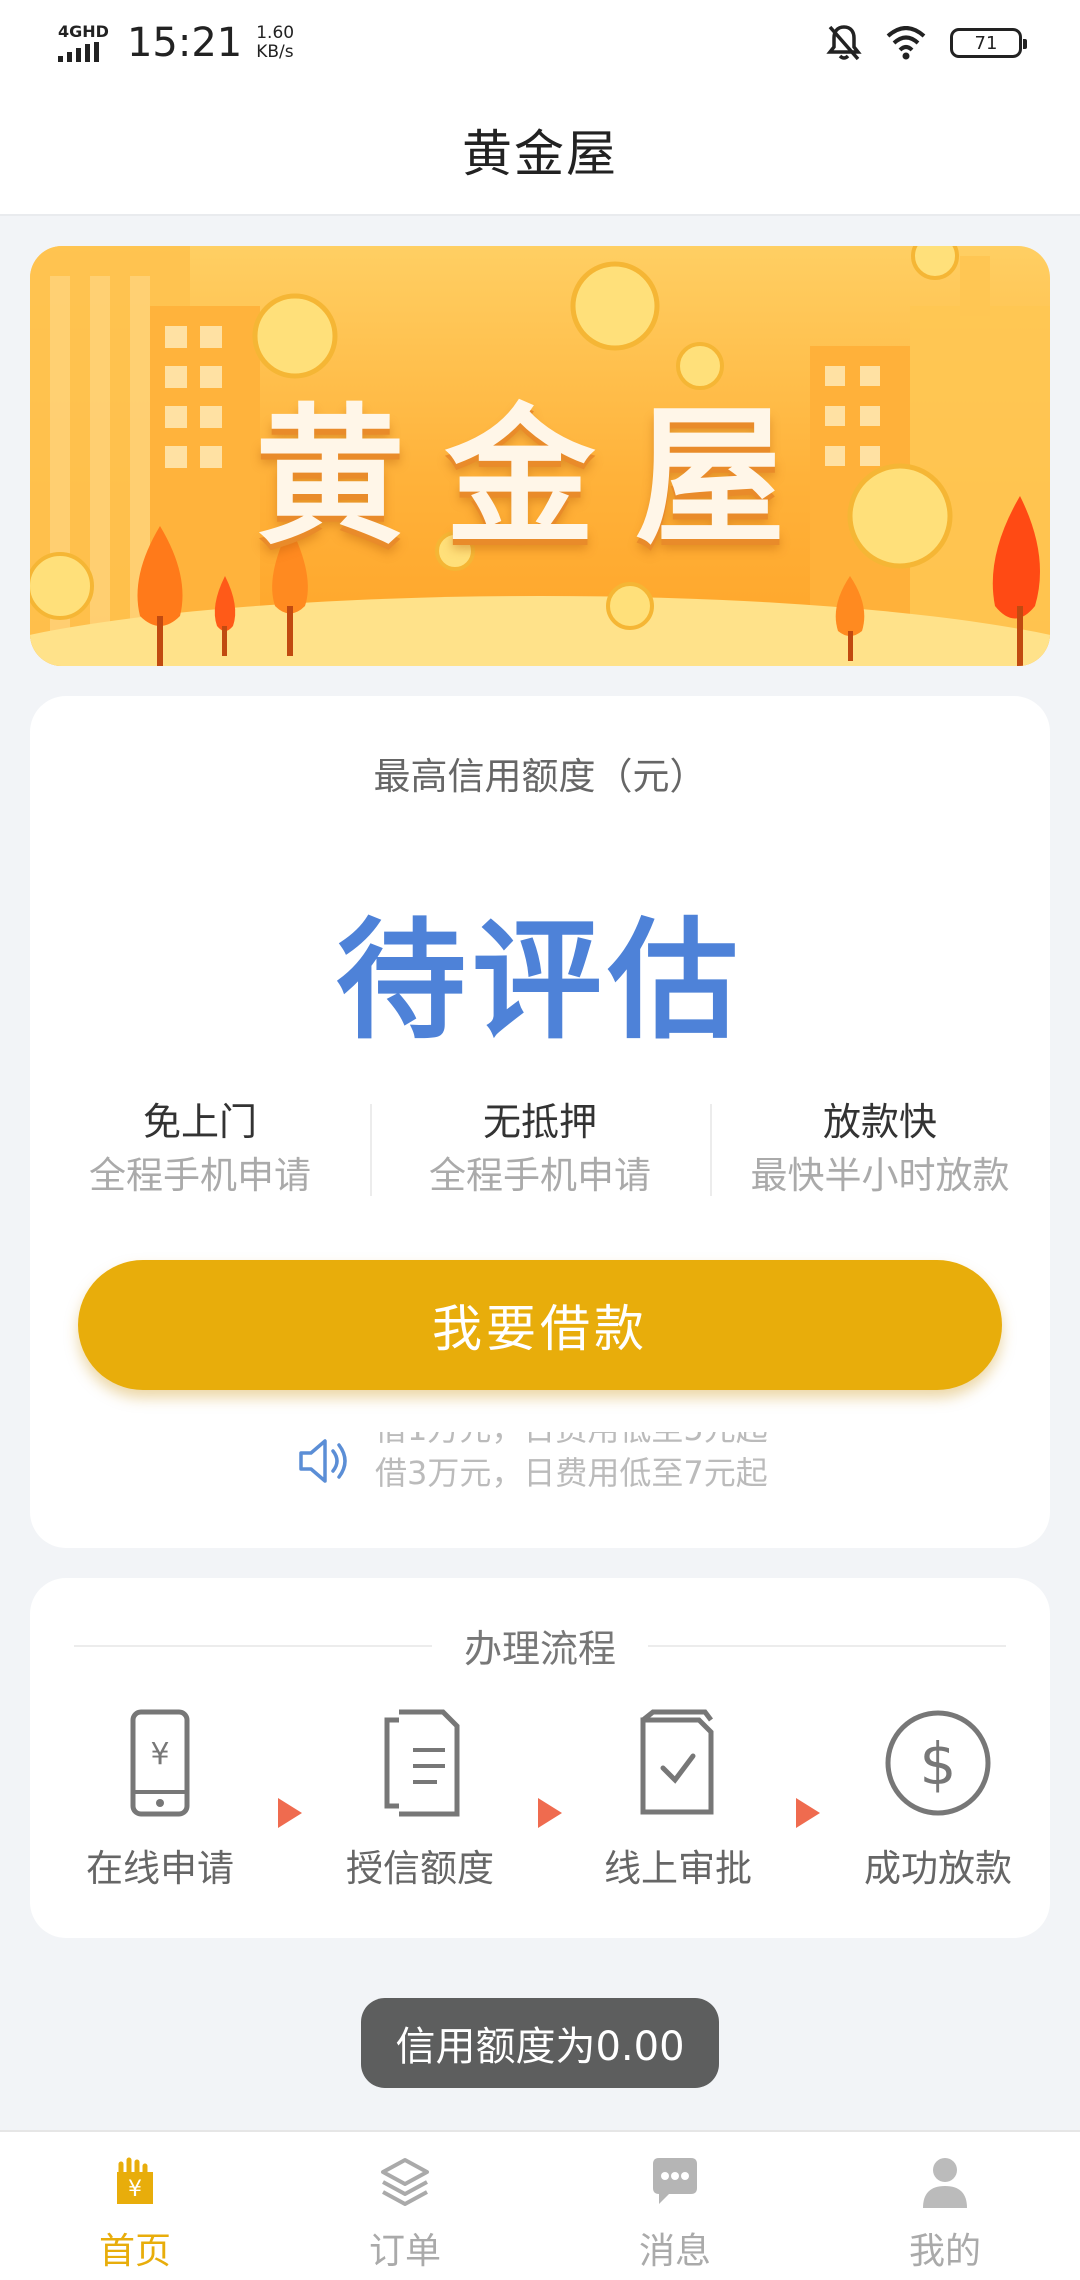 The image size is (1080, 2280). What do you see at coordinates (675, 2206) in the screenshot?
I see `nav-item-messages: 消息` at bounding box center [675, 2206].